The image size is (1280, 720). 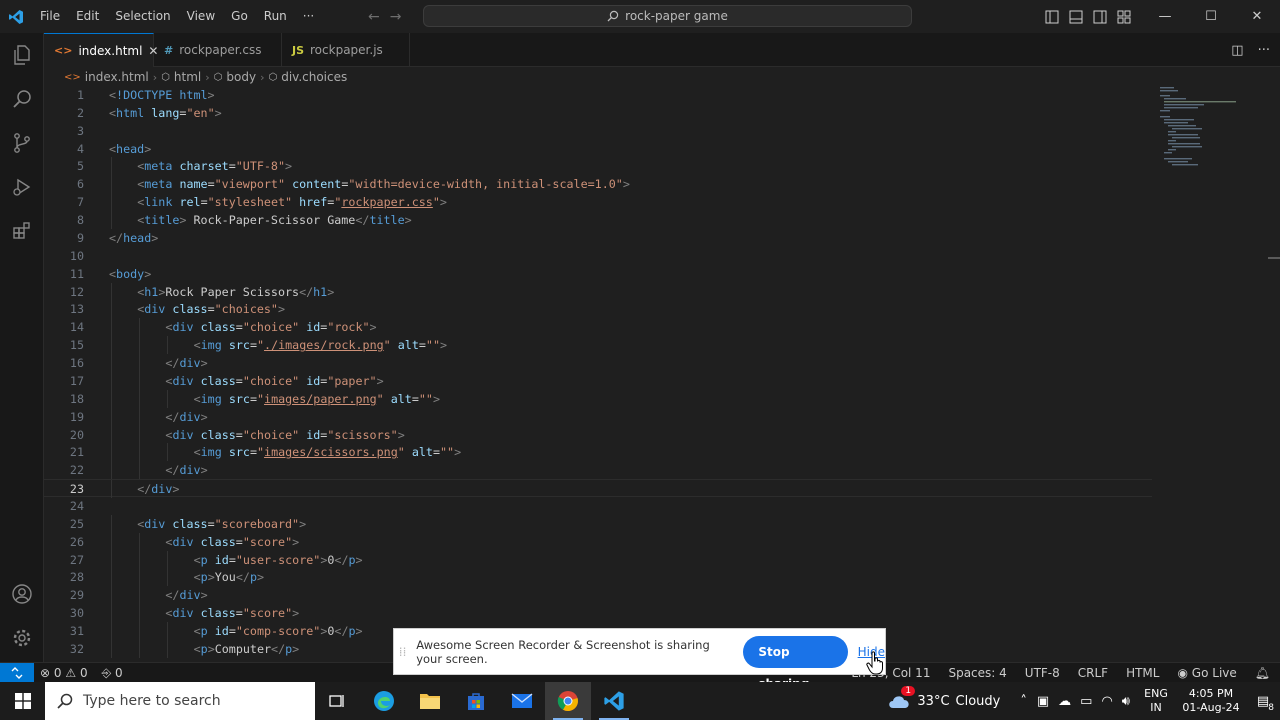 What do you see at coordinates (374, 17) in the screenshot?
I see `back-arrow-icon: ←` at bounding box center [374, 17].